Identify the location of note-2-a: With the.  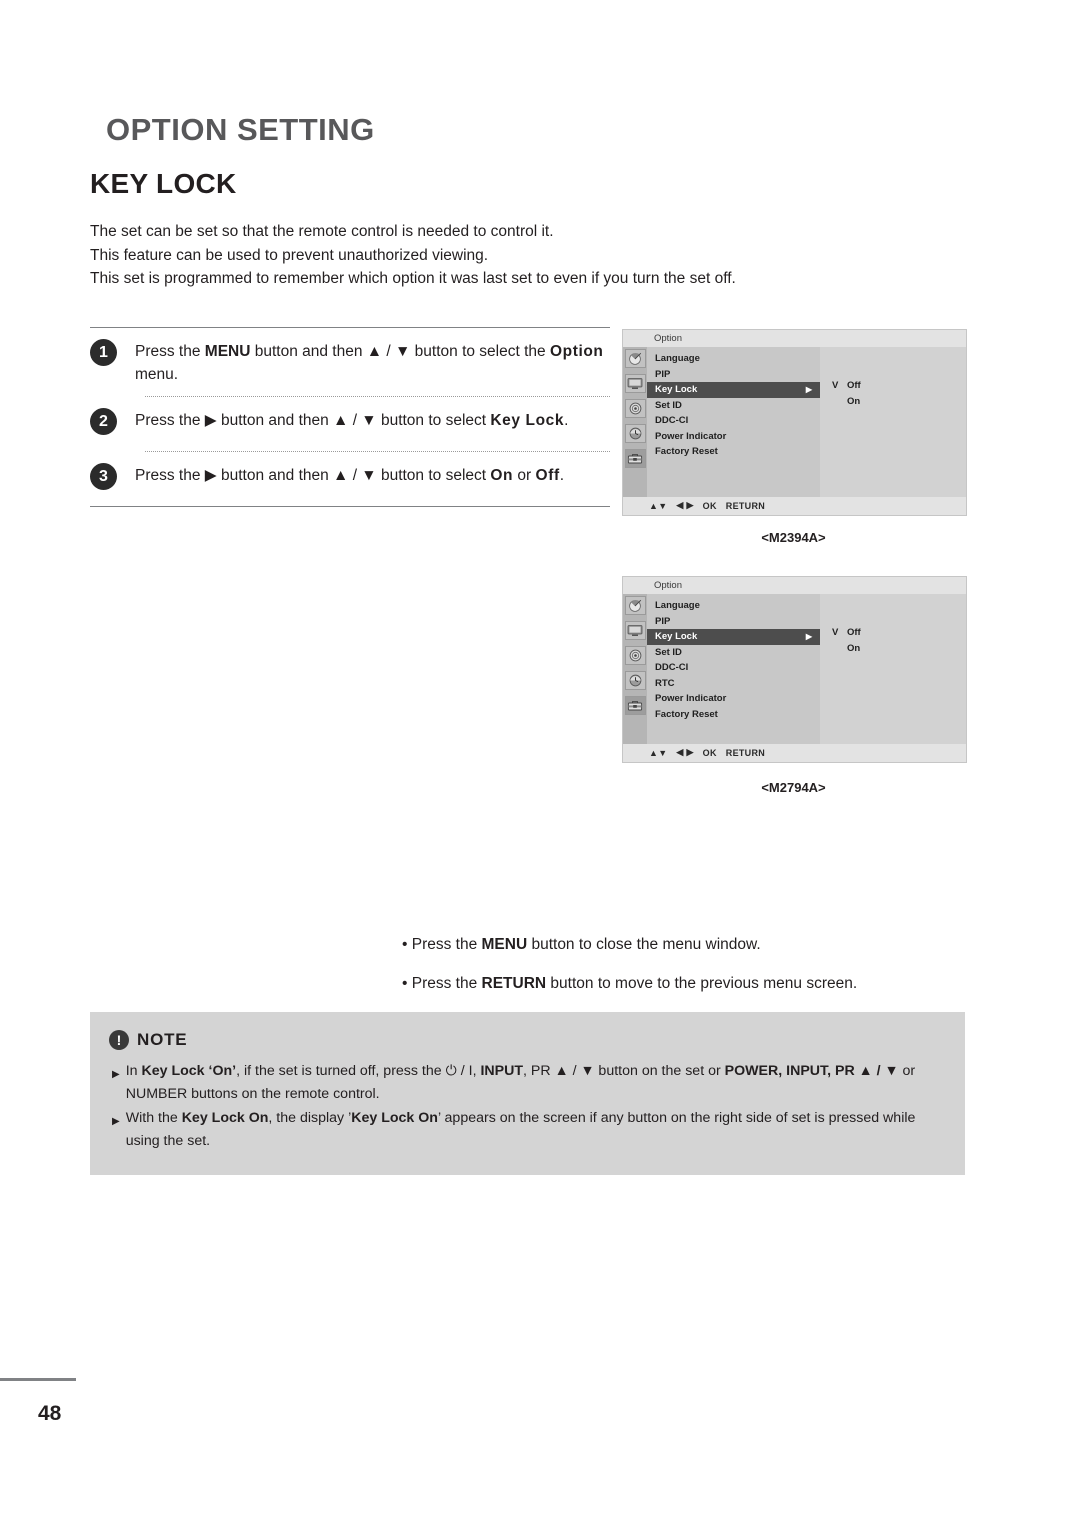
(153, 1118).